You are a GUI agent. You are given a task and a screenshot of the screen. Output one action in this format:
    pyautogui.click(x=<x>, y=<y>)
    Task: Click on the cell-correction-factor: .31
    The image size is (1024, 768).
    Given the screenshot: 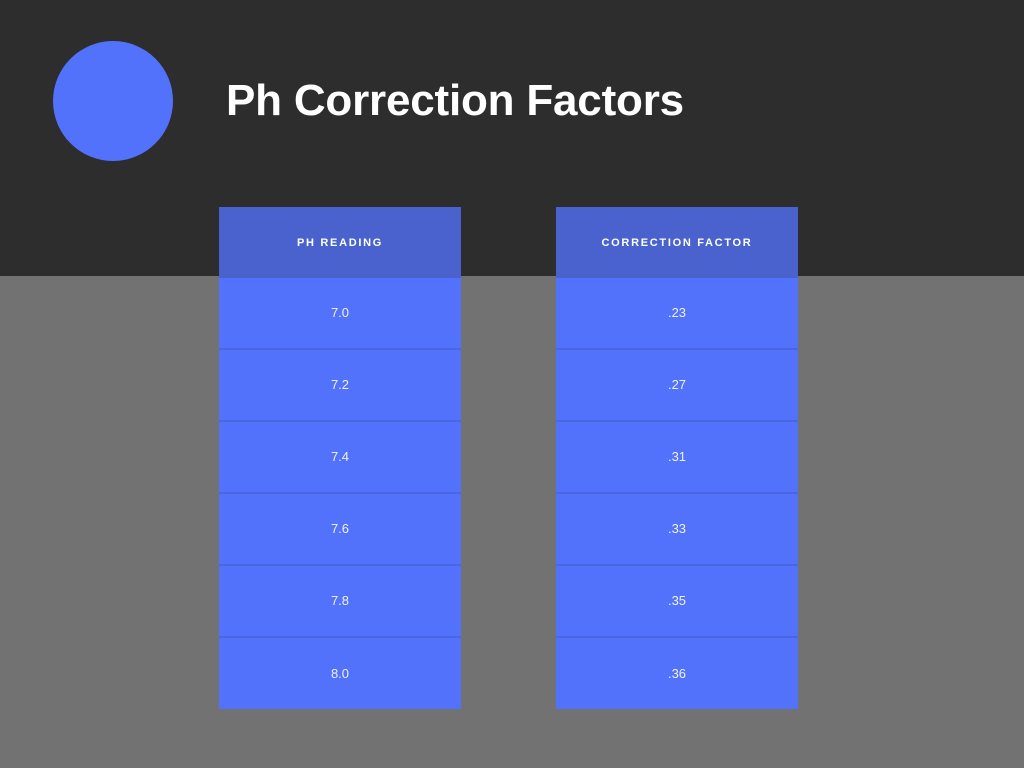 What is the action you would take?
    pyautogui.click(x=677, y=456)
    